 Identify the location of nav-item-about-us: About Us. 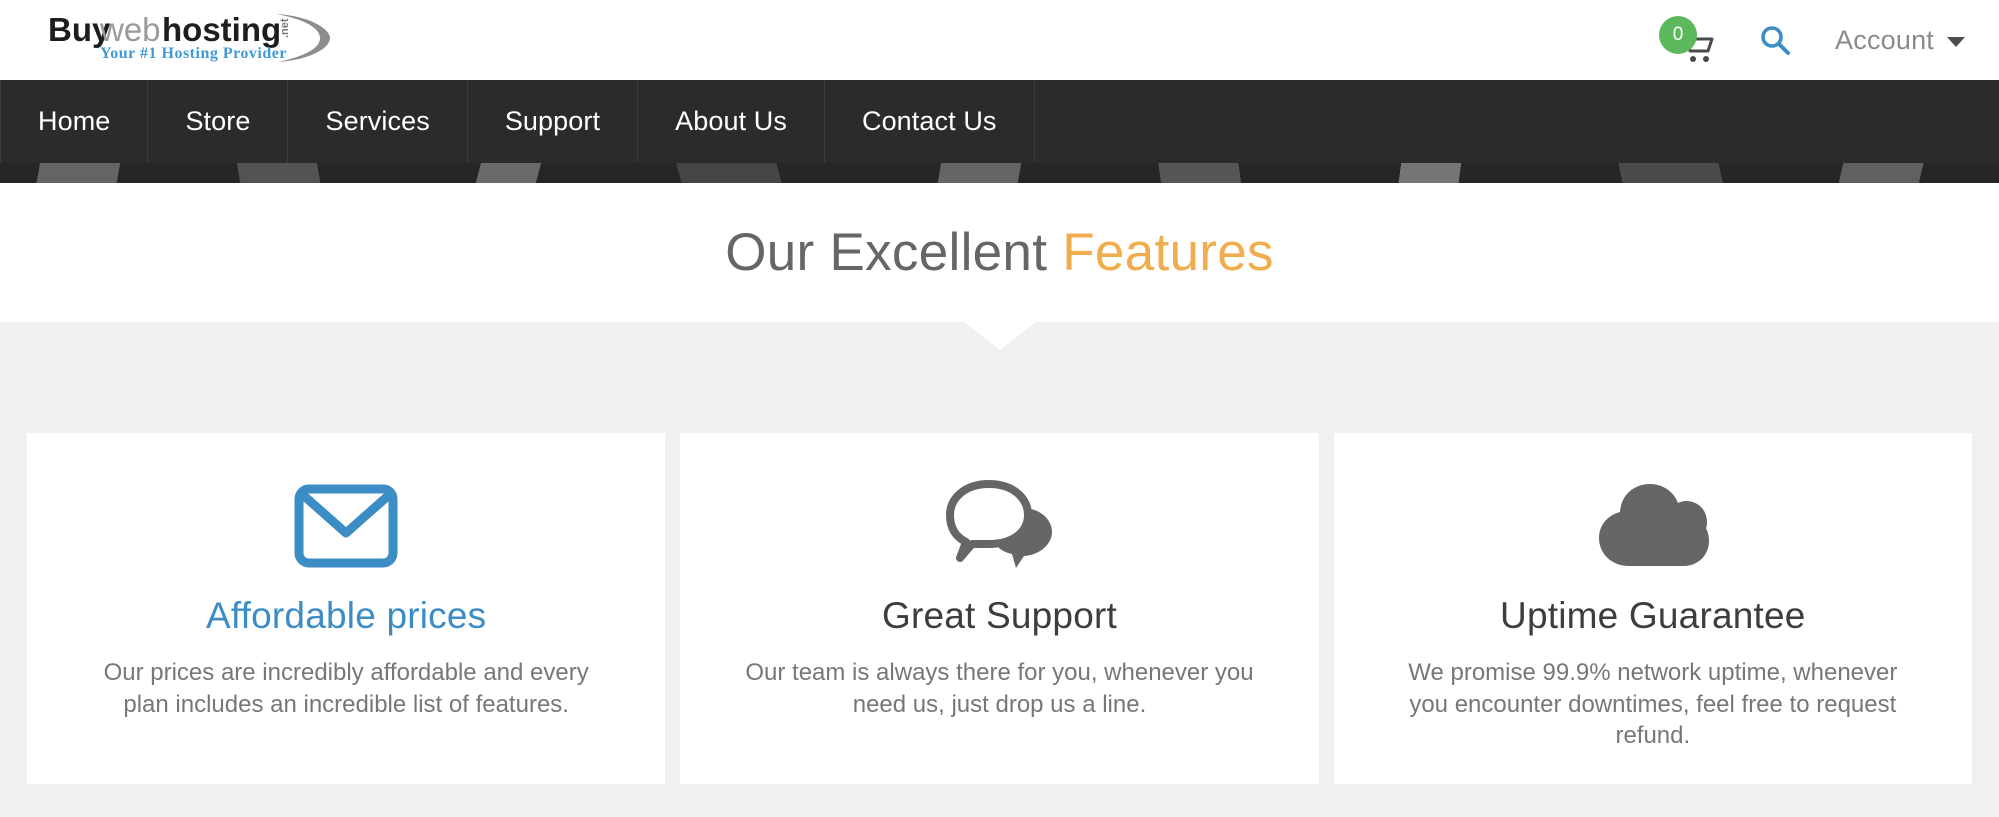
(731, 121).